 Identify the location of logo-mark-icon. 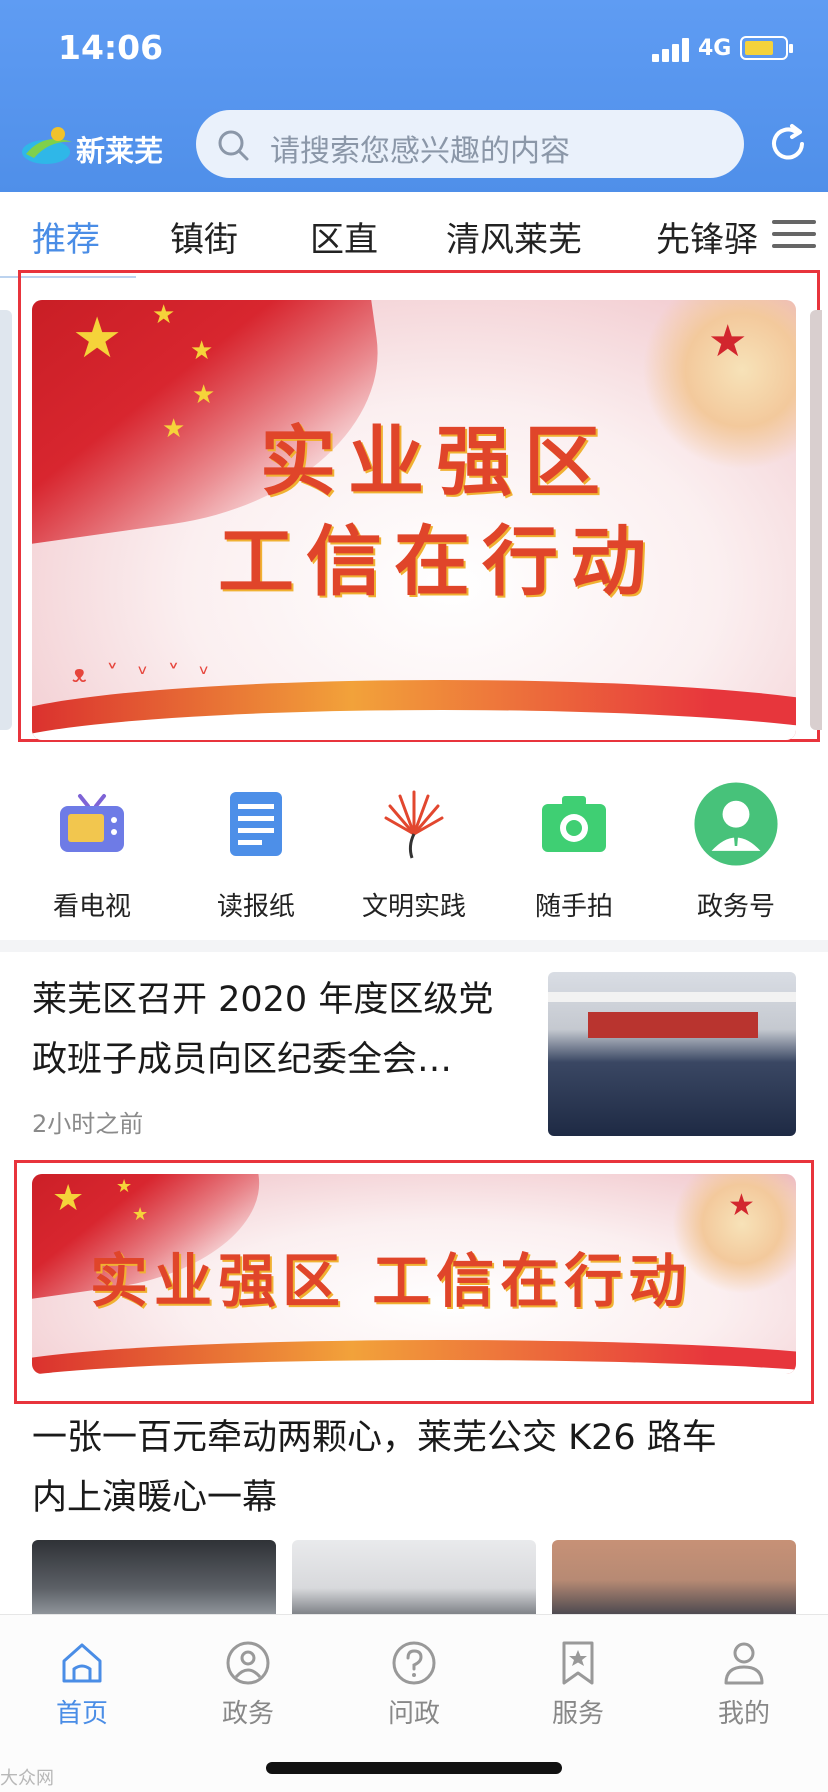
(47, 145).